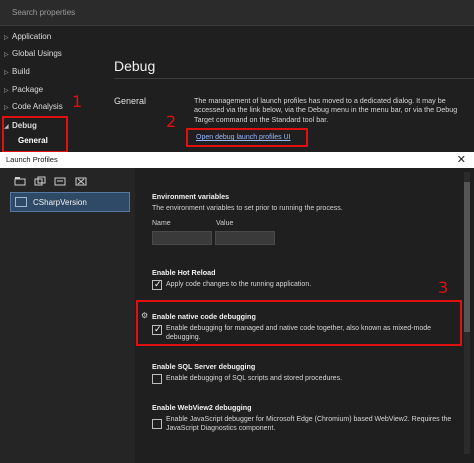 The image size is (474, 463). What do you see at coordinates (225, 223) in the screenshot?
I see `env-value-header: Value` at bounding box center [225, 223].